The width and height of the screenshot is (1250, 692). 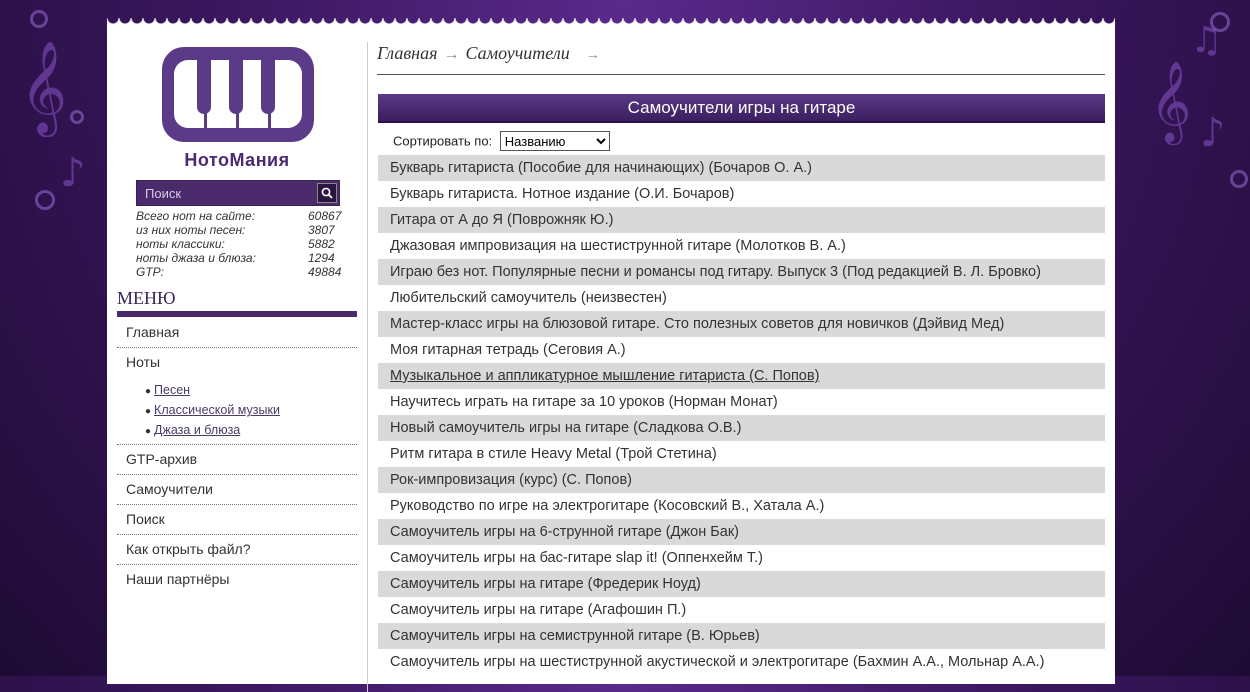 I want to click on menu-item-tutorials: Самоучители, so click(x=237, y=490).